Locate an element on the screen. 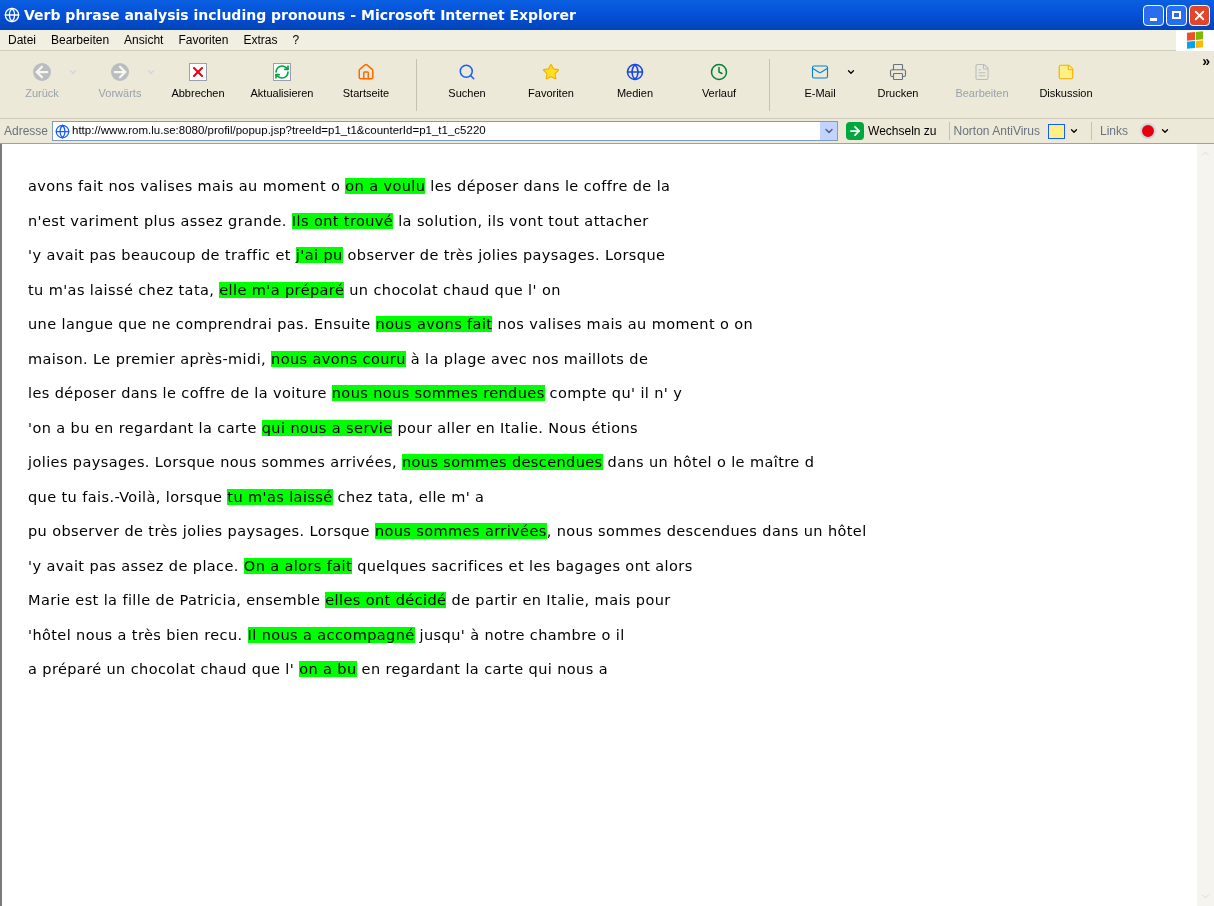 This screenshot has width=1214, height=906. address-field: http://www.rom.lu.se:8080/profil/popup.jsp?treeId=p1_t1&counterId=p1_t1_c5220 is located at coordinates (445, 131).